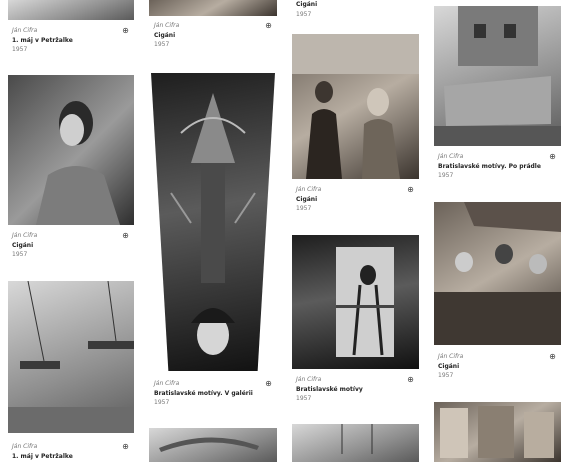 The image size is (576, 462). I want to click on roma-children-graphic, so click(355, 106).